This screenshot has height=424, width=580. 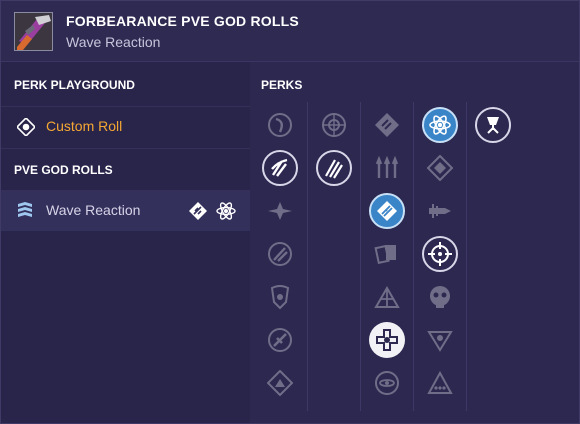 I want to click on custom-roll-label: Custom Roll, so click(x=84, y=126).